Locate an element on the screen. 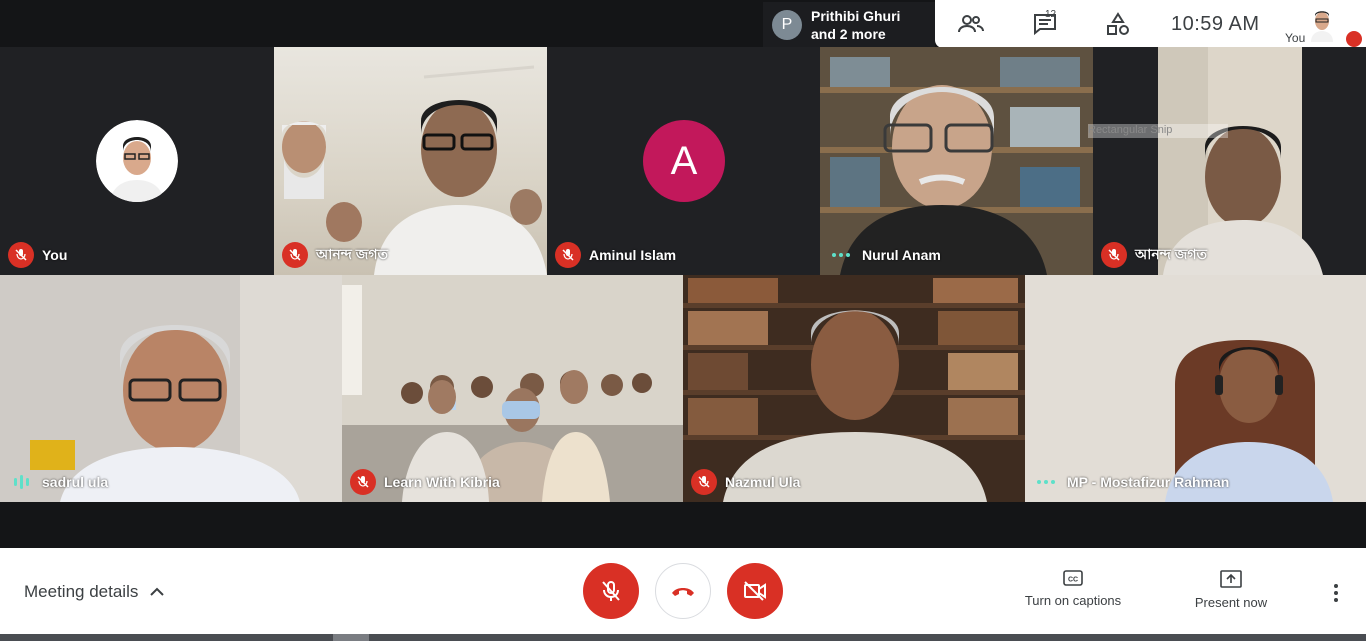 This screenshot has width=1366, height=641. participant-tile-you: You is located at coordinates (137, 161).